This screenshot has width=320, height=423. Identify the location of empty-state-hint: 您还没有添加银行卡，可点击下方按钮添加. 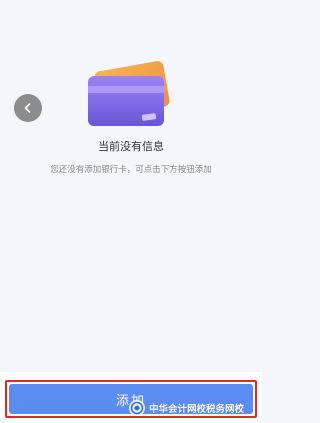
(131, 170).